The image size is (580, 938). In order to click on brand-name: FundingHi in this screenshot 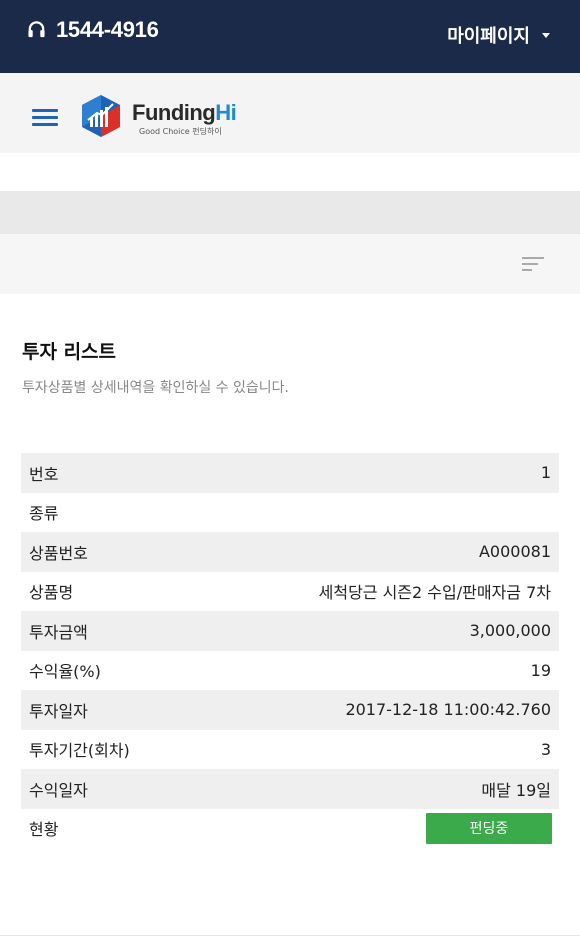, I will do `click(184, 112)`.